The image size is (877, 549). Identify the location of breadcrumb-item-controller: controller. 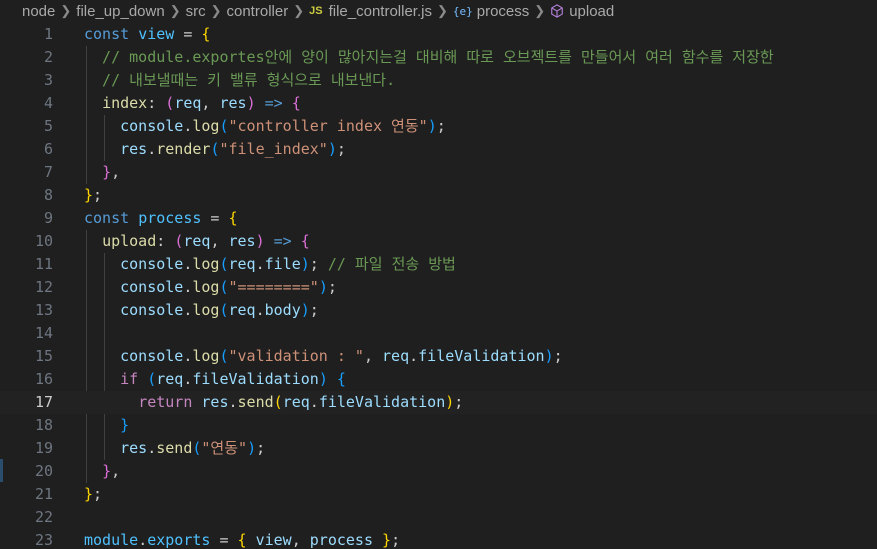
(258, 11).